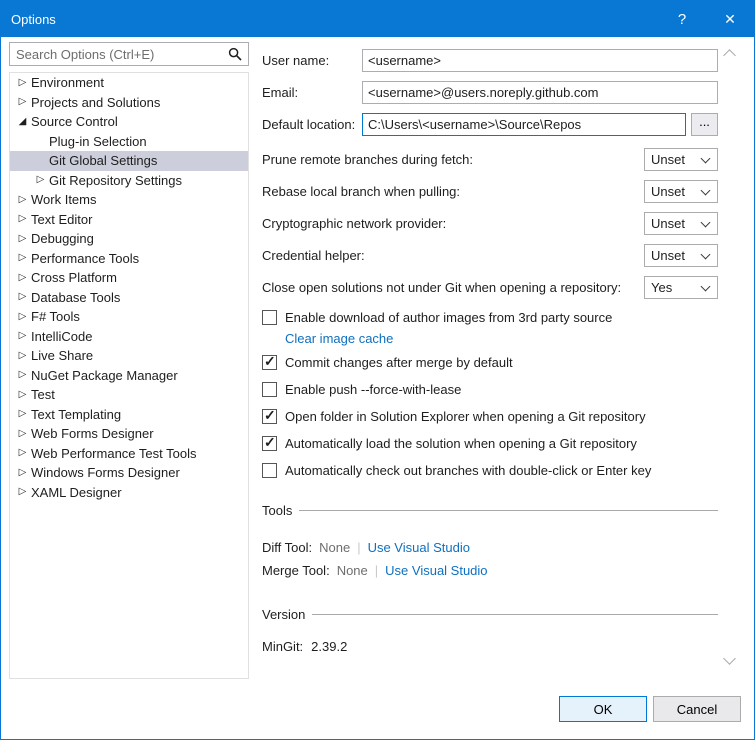 This screenshot has height=740, width=755. What do you see at coordinates (129, 220) in the screenshot?
I see `tree-item-text-editor: ▷ Text Editor` at bounding box center [129, 220].